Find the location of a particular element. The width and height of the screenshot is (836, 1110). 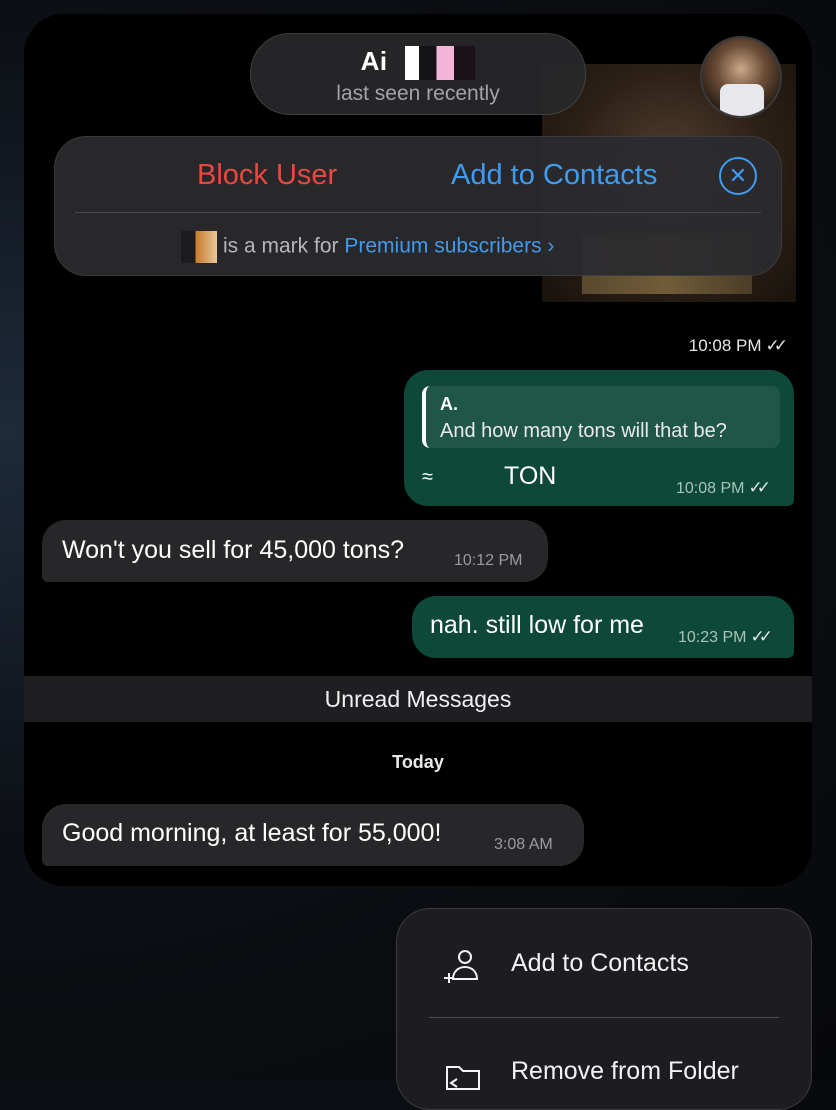

message-text: Good morning, at least for 55,000! is located at coordinates (252, 833).